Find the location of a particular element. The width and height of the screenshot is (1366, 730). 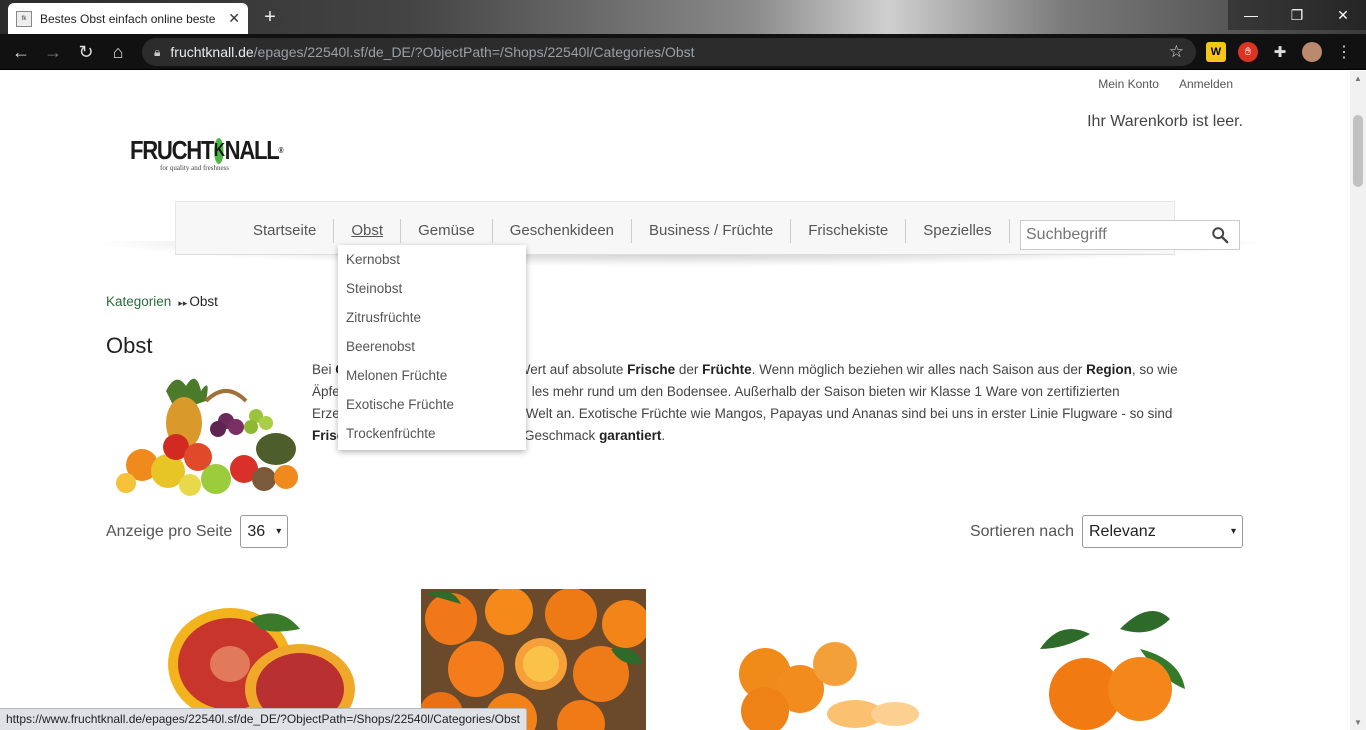

nav-item-frischekiste: Frischekiste is located at coordinates (849, 231).